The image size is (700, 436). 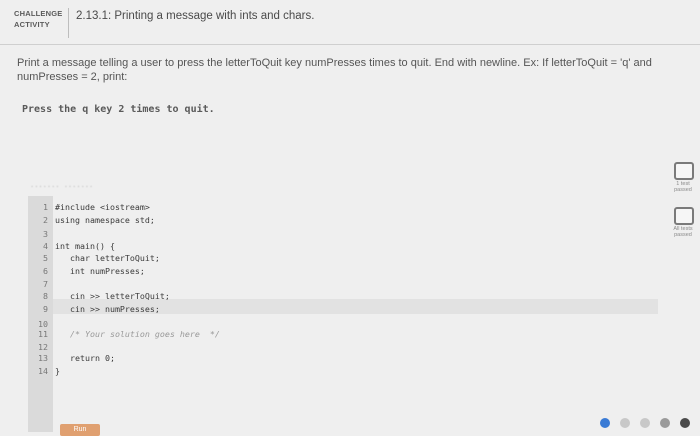 What do you see at coordinates (625, 423) in the screenshot?
I see `store-icon` at bounding box center [625, 423].